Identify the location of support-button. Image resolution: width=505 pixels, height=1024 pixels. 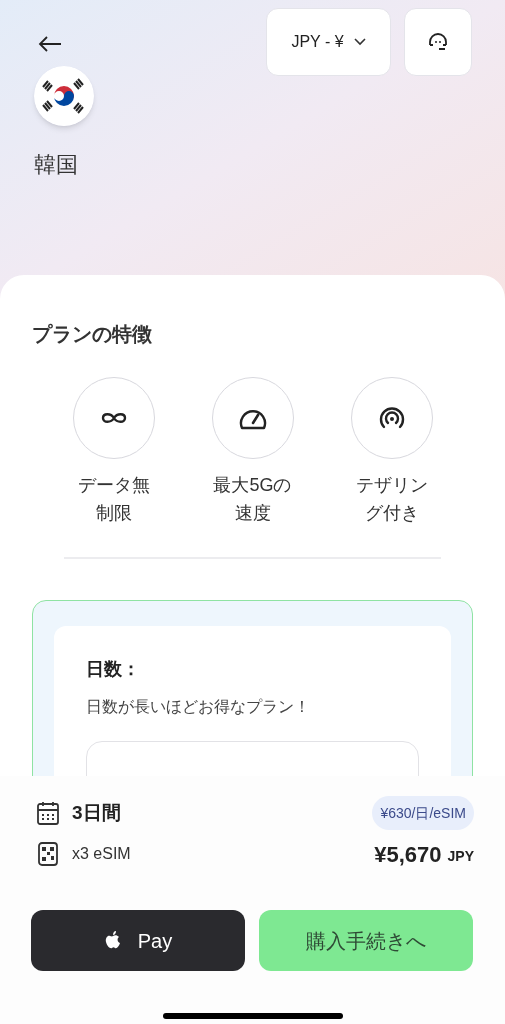
(438, 42).